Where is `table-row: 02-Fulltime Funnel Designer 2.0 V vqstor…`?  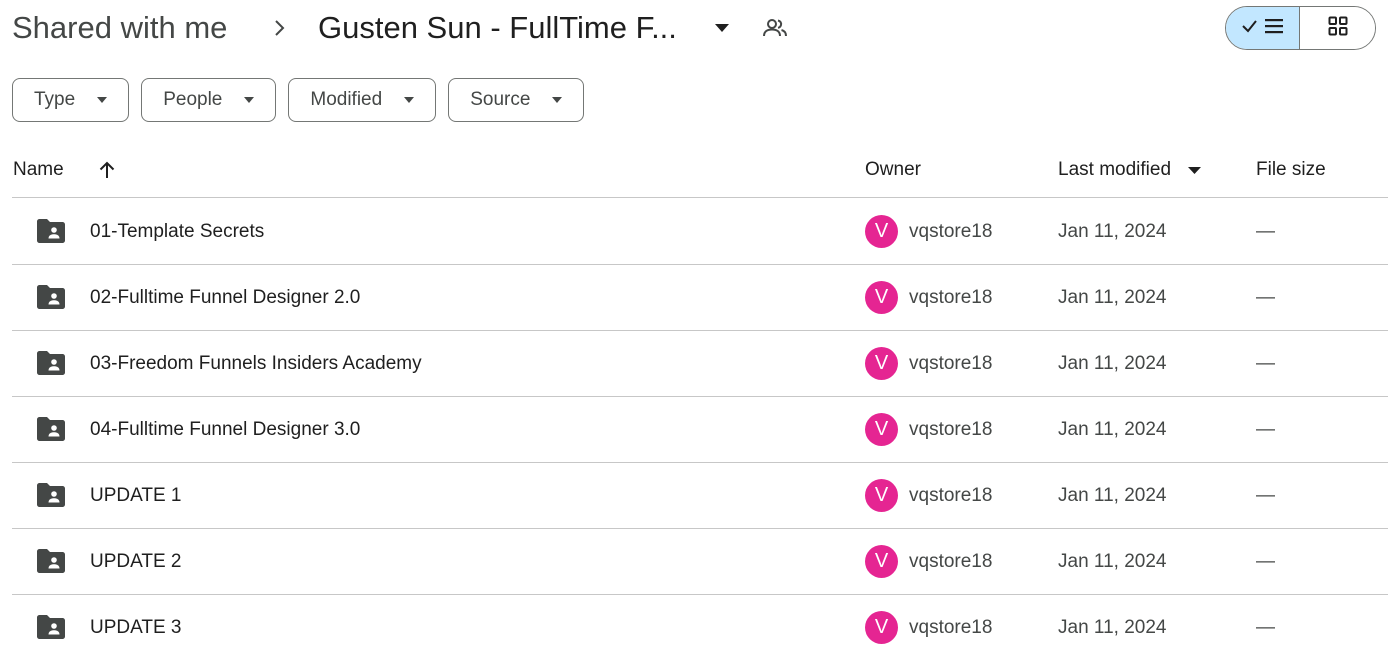 table-row: 02-Fulltime Funnel Designer 2.0 V vqstor… is located at coordinates (700, 298).